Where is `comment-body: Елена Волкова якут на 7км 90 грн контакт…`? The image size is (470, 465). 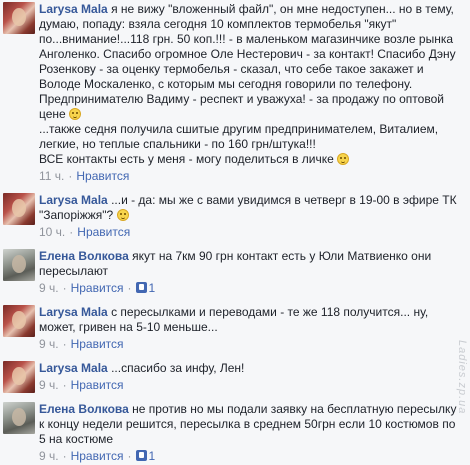 comment-body: Елена Волкова якут на 7км 90 грн контакт… is located at coordinates (254, 264).